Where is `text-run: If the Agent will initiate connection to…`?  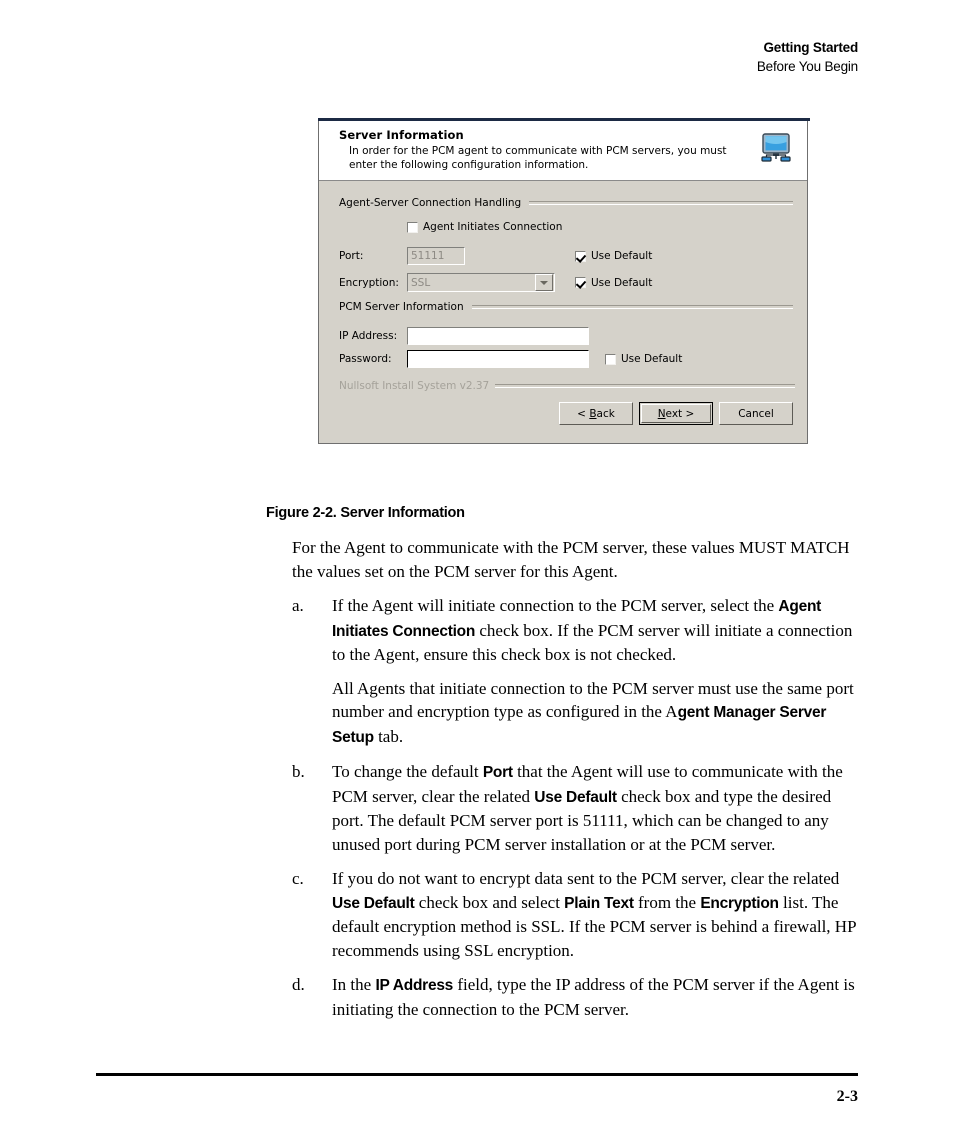
text-run: If the Agent will initiate connection to… is located at coordinates (555, 605).